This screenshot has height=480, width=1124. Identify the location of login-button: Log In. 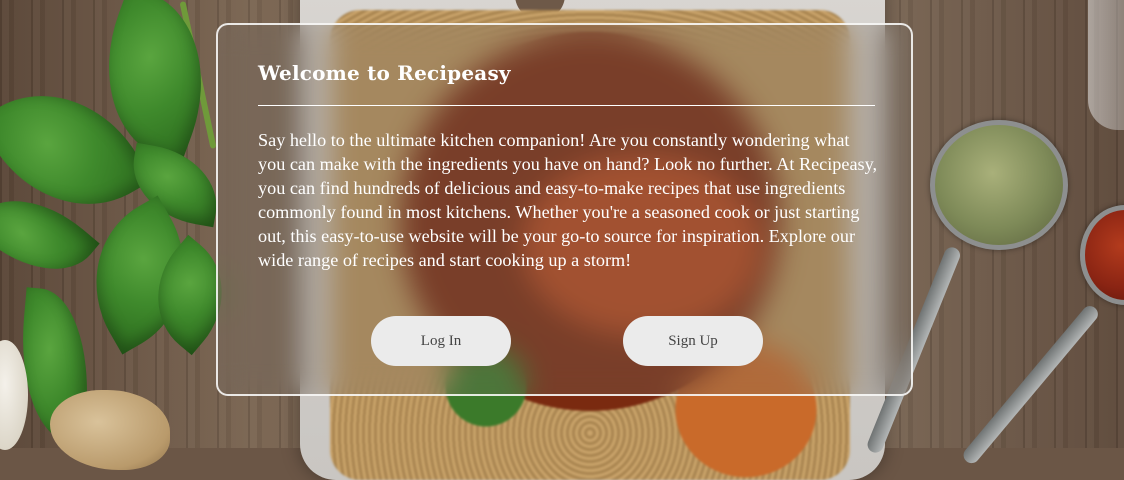
(441, 341).